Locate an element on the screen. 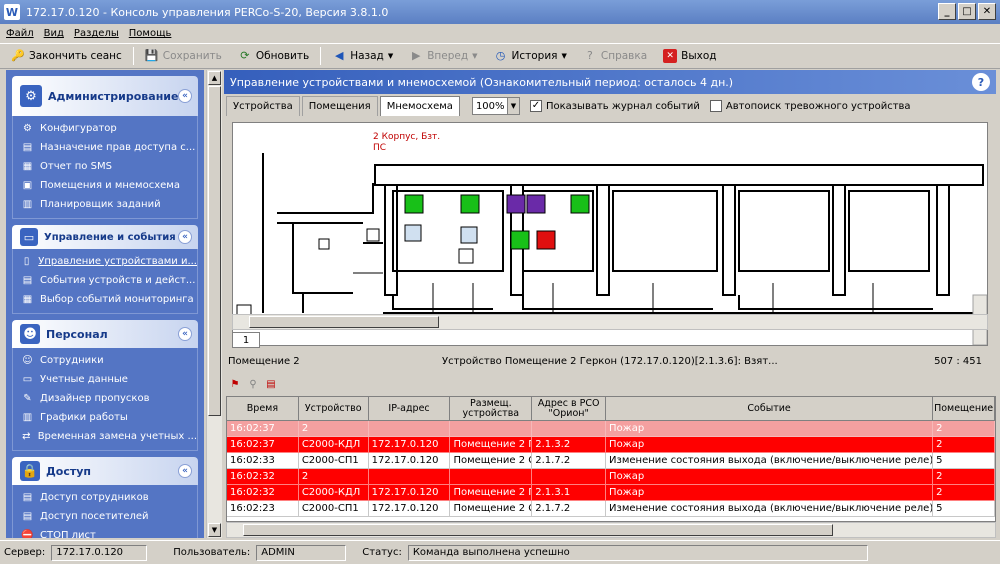 This screenshot has height=564, width=1000. exit-button: ✕ Выход is located at coordinates (689, 56).